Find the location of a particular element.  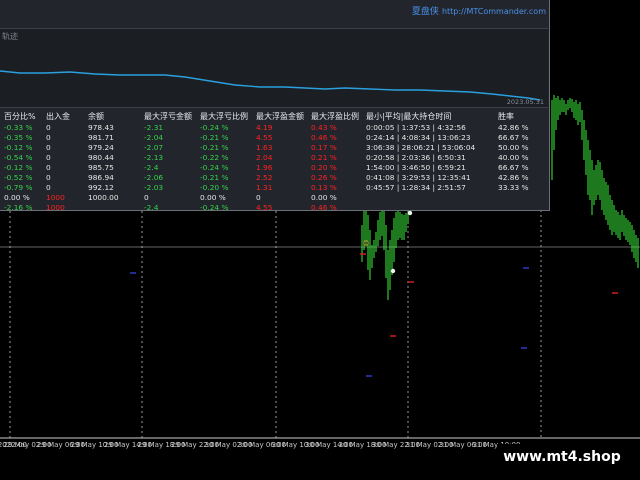

cell-pct: -0.33 % is located at coordinates (18, 127).